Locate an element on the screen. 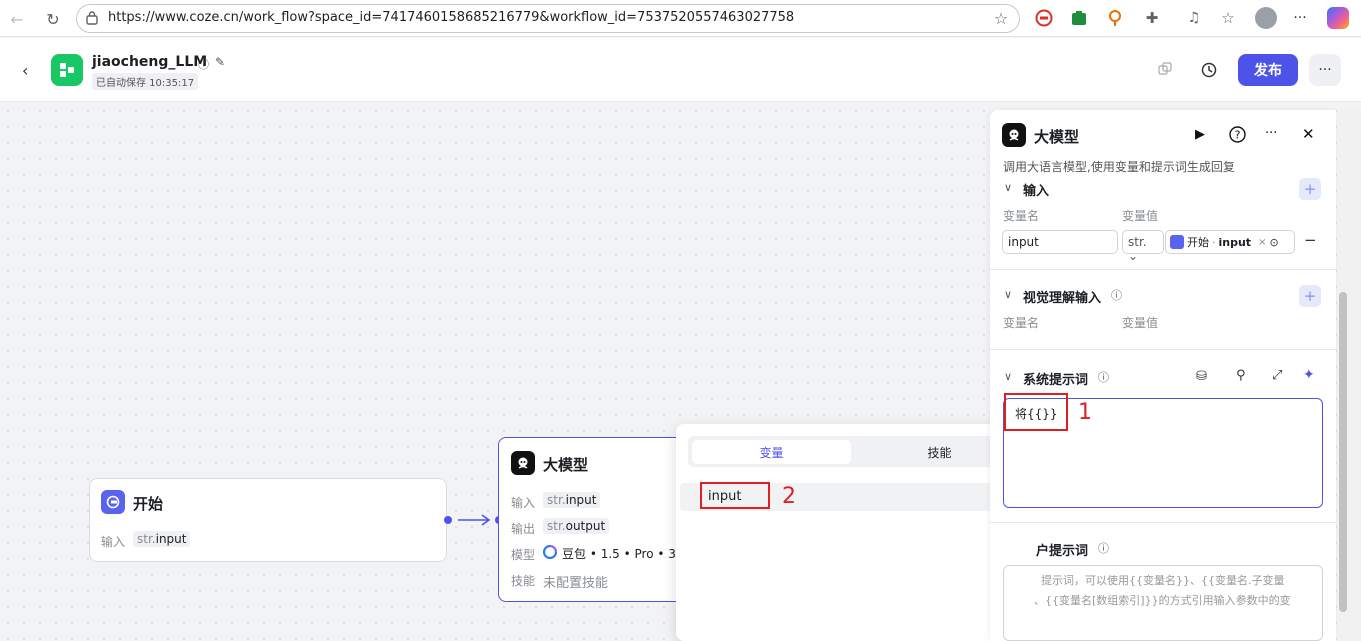 This screenshot has height=641, width=1361. workflow-title: jiaocheng_LLM is located at coordinates (150, 62).